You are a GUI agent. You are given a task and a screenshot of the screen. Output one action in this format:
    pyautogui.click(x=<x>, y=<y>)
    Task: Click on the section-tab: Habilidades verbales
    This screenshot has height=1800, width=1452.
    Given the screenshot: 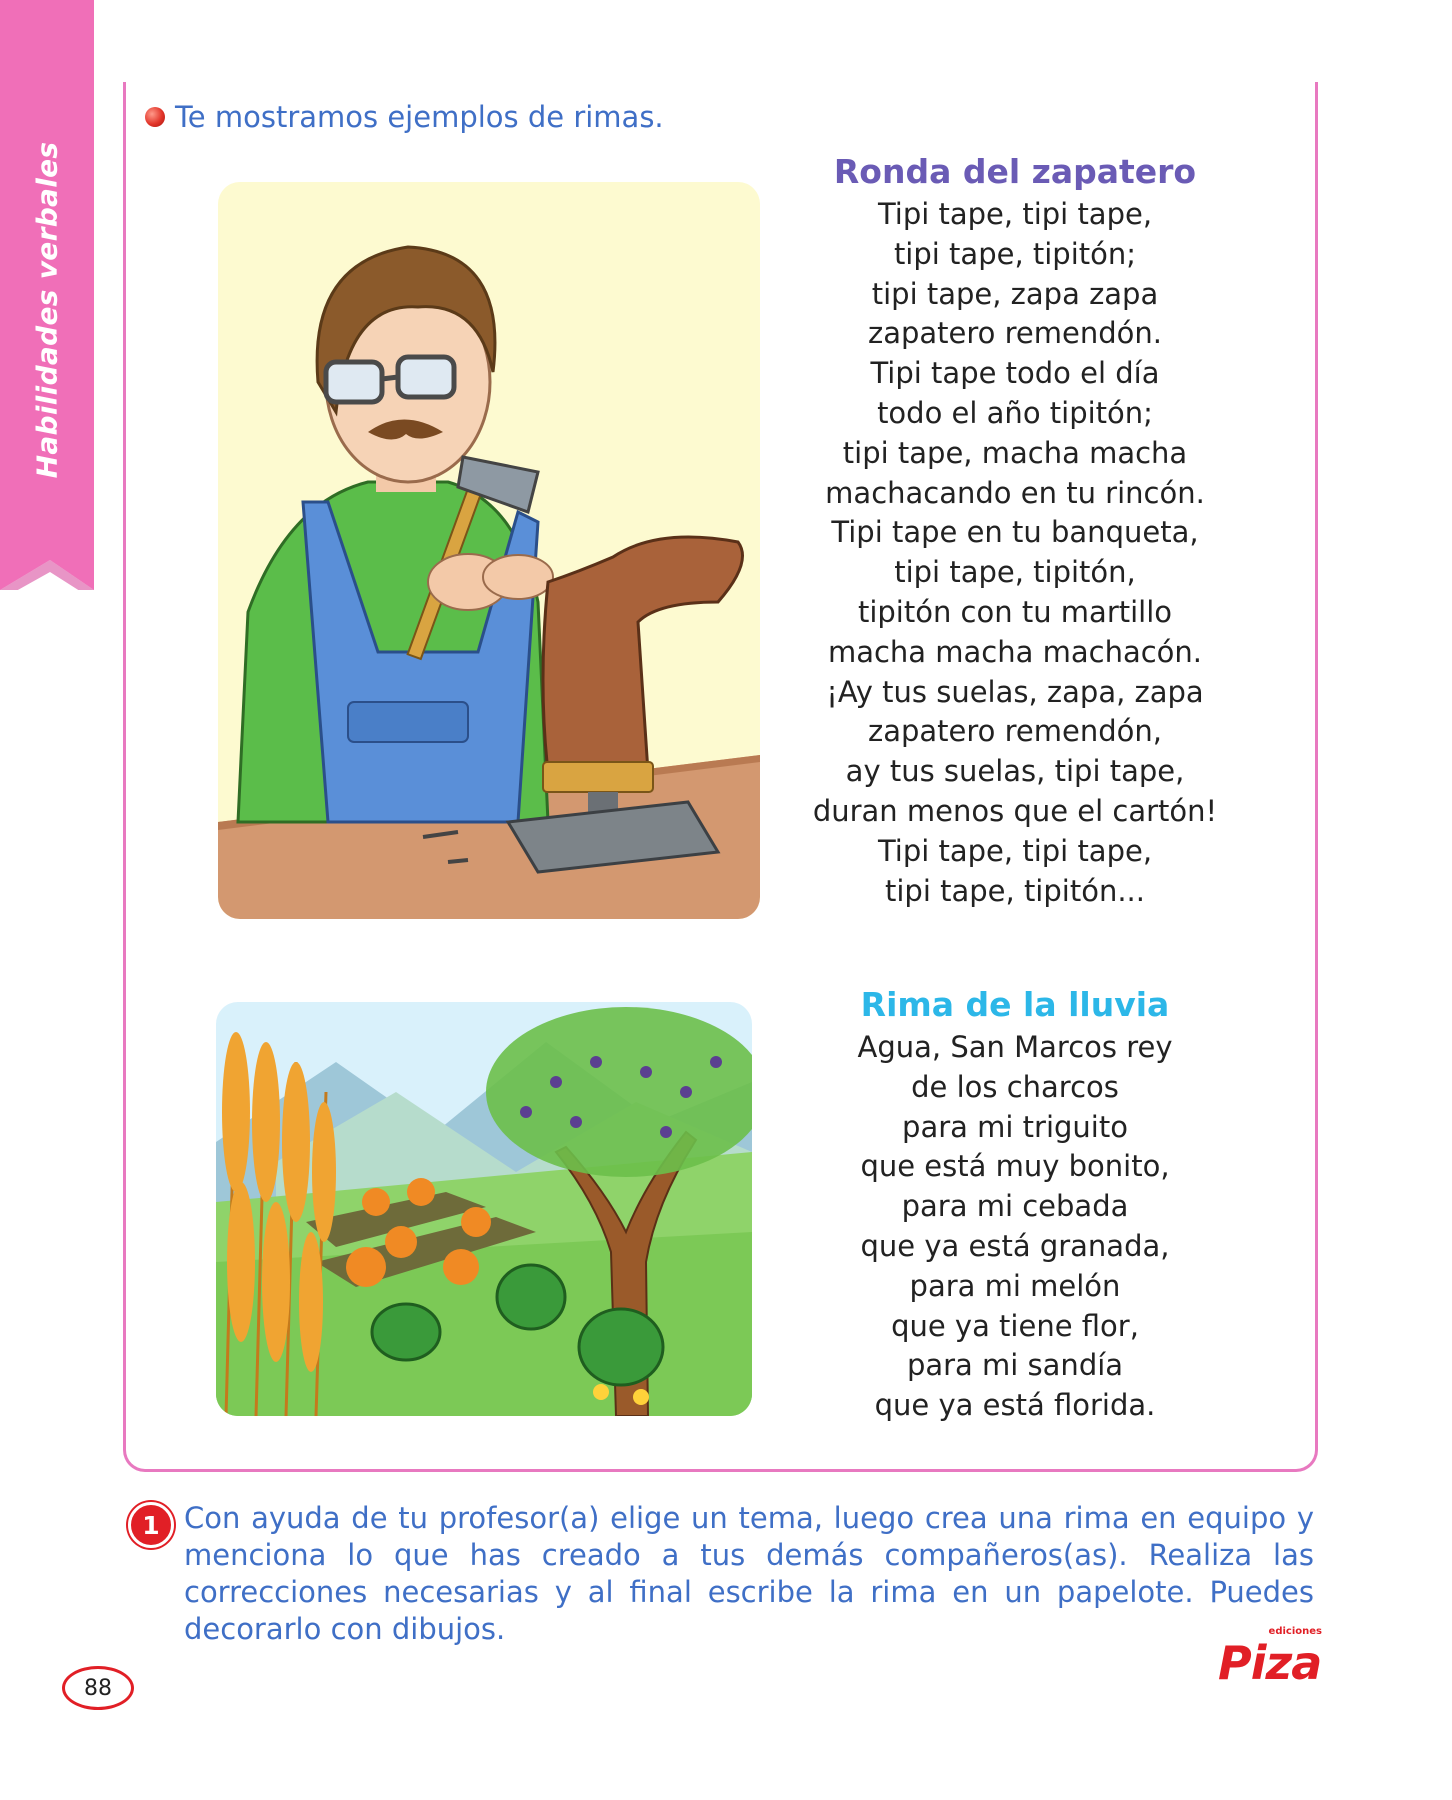 What is the action you would take?
    pyautogui.click(x=47, y=295)
    